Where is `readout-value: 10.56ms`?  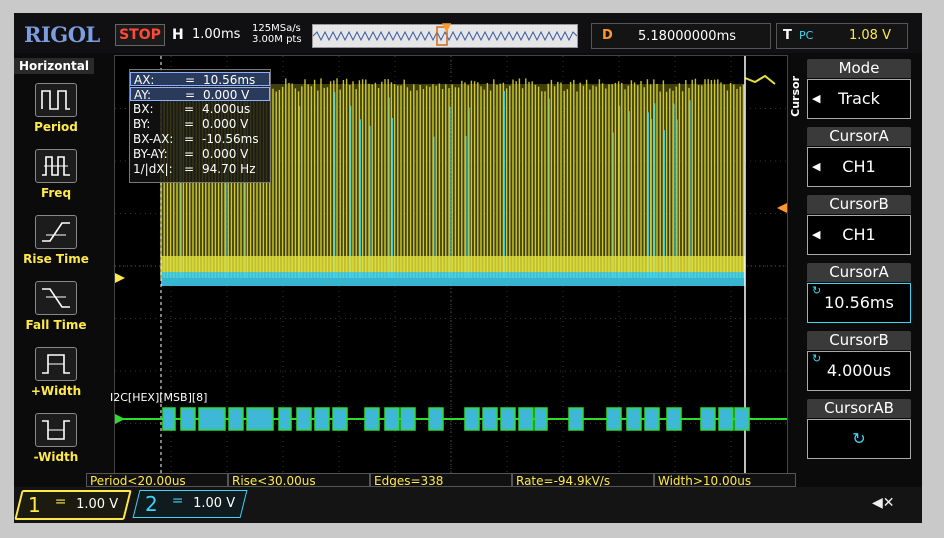
readout-value: 10.56ms is located at coordinates (229, 80).